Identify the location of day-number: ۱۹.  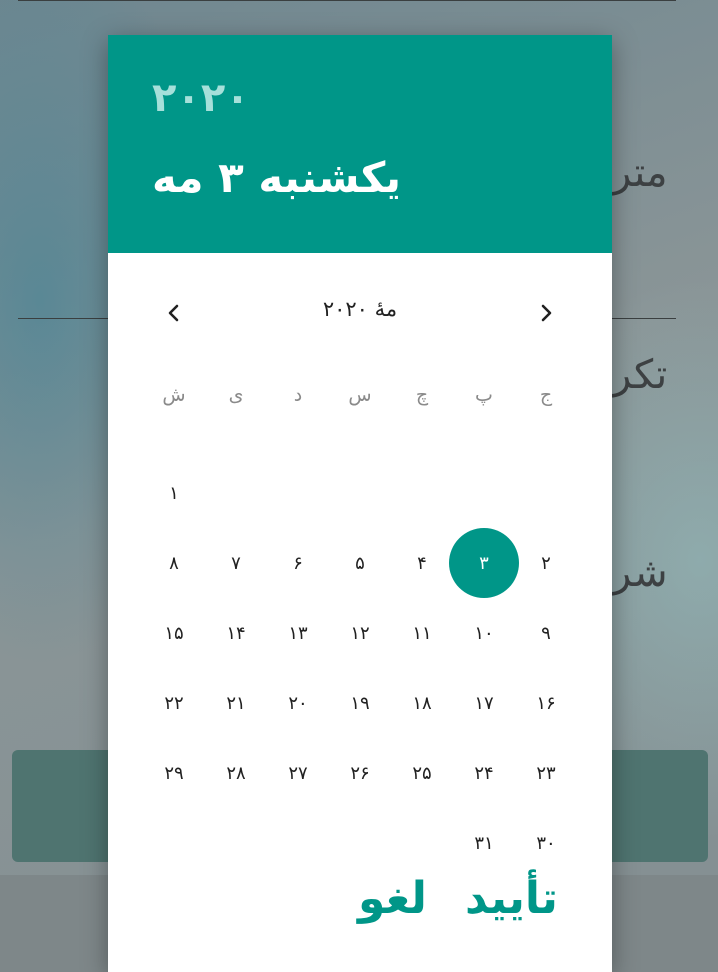
(360, 703).